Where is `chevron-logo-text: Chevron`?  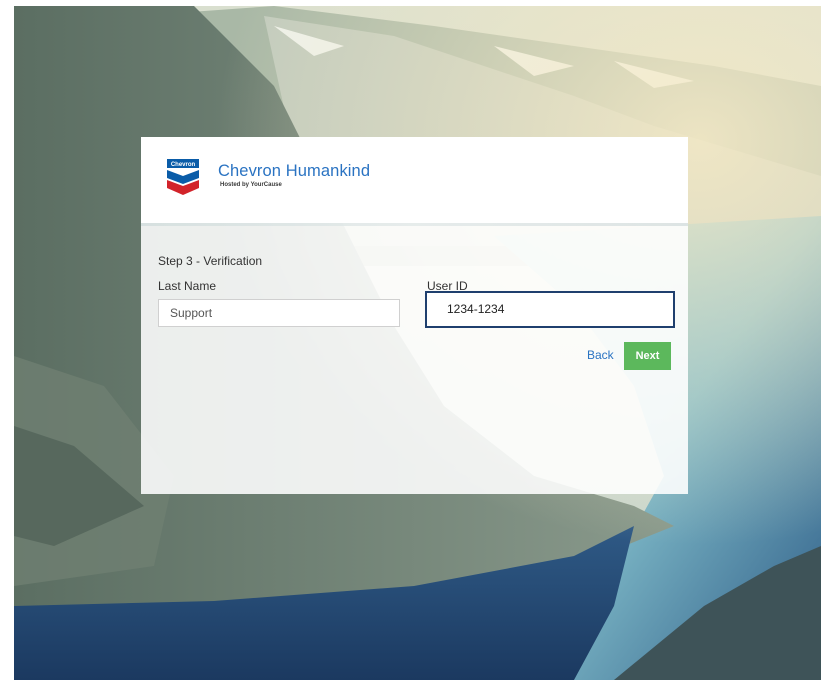
chevron-logo-text: Chevron is located at coordinates (183, 165).